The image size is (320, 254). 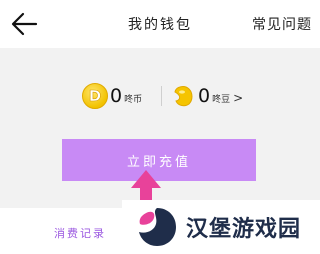 I want to click on faq-link: 常见问题, so click(x=282, y=24).